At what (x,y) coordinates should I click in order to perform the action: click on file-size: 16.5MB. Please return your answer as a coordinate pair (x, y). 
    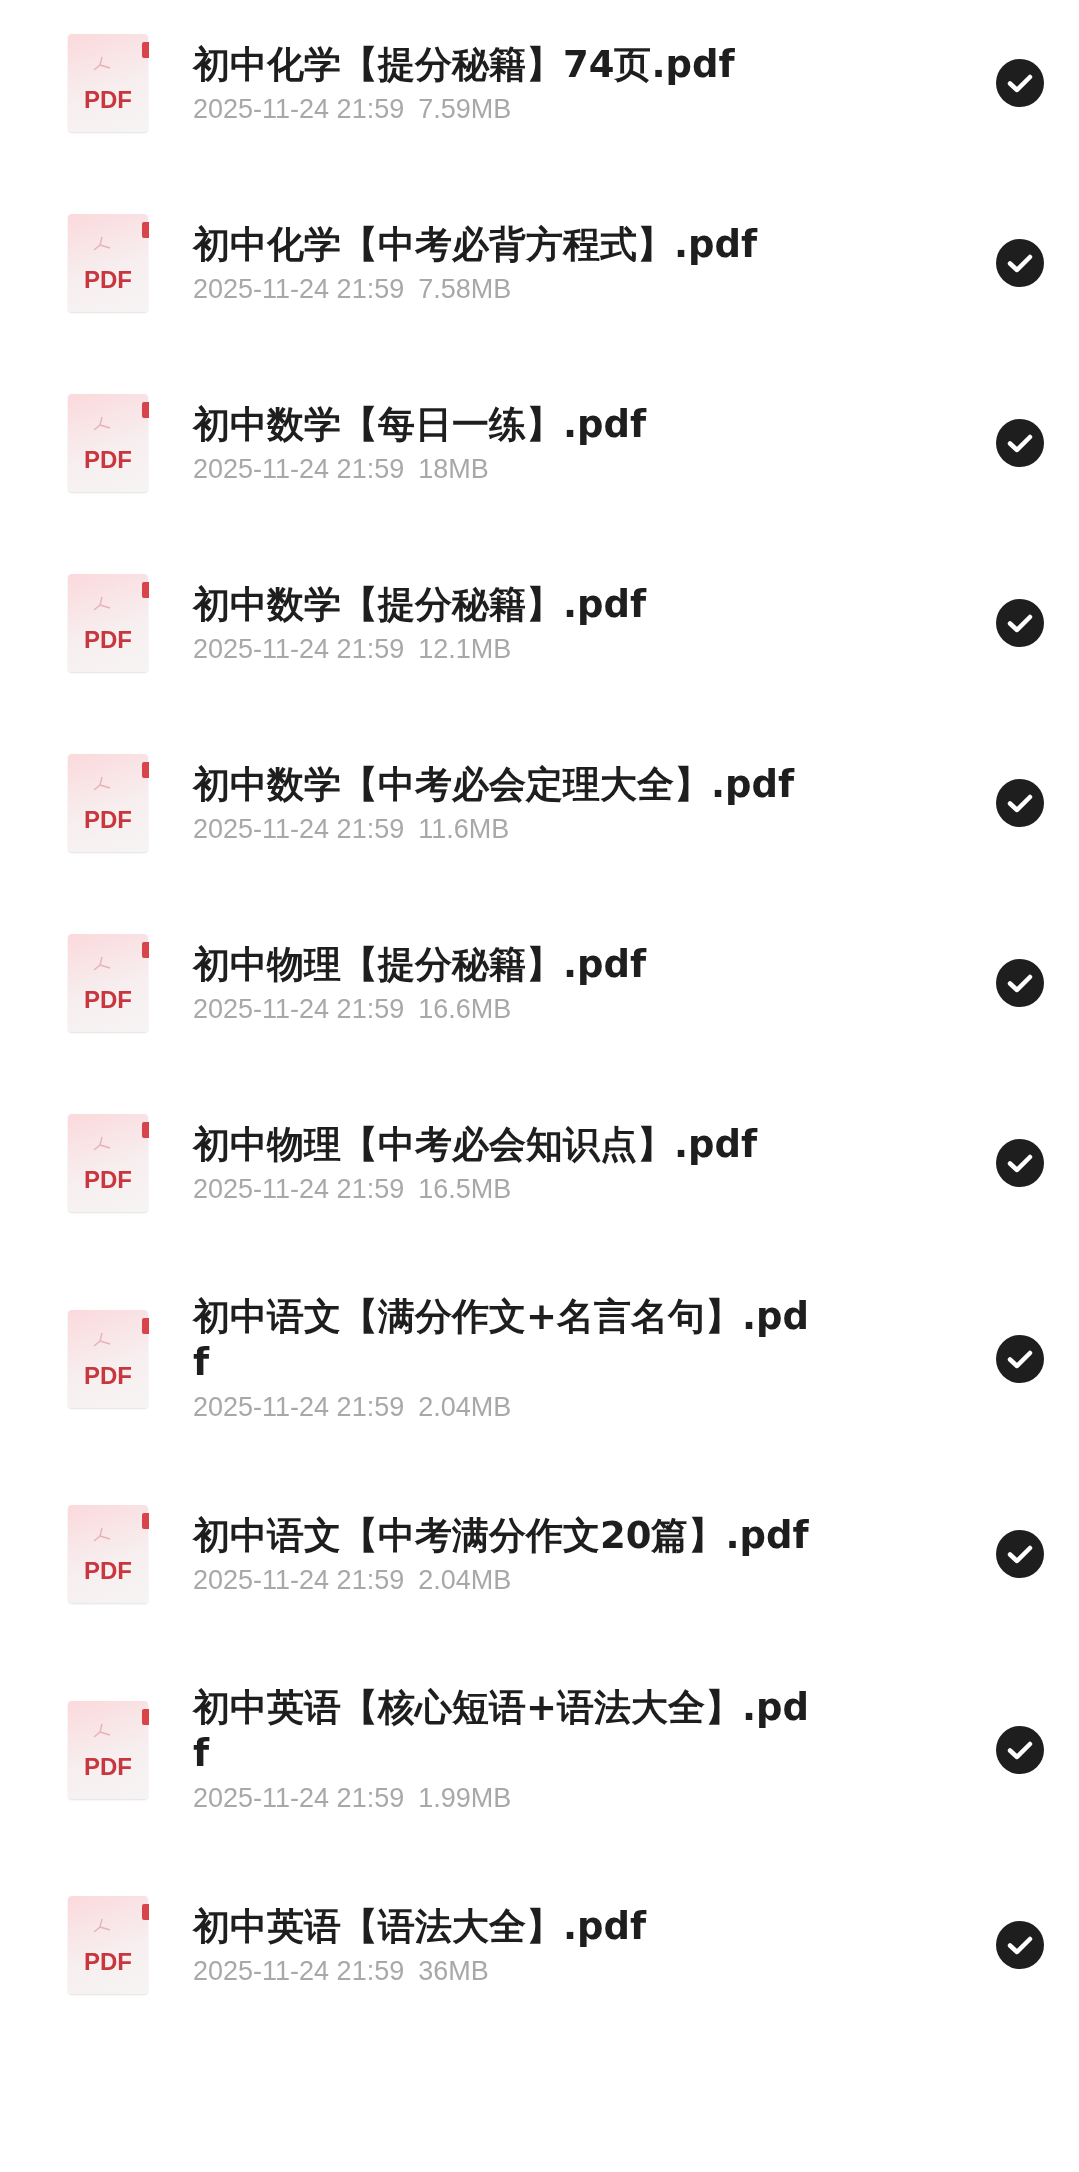
    Looking at the image, I should click on (465, 1189).